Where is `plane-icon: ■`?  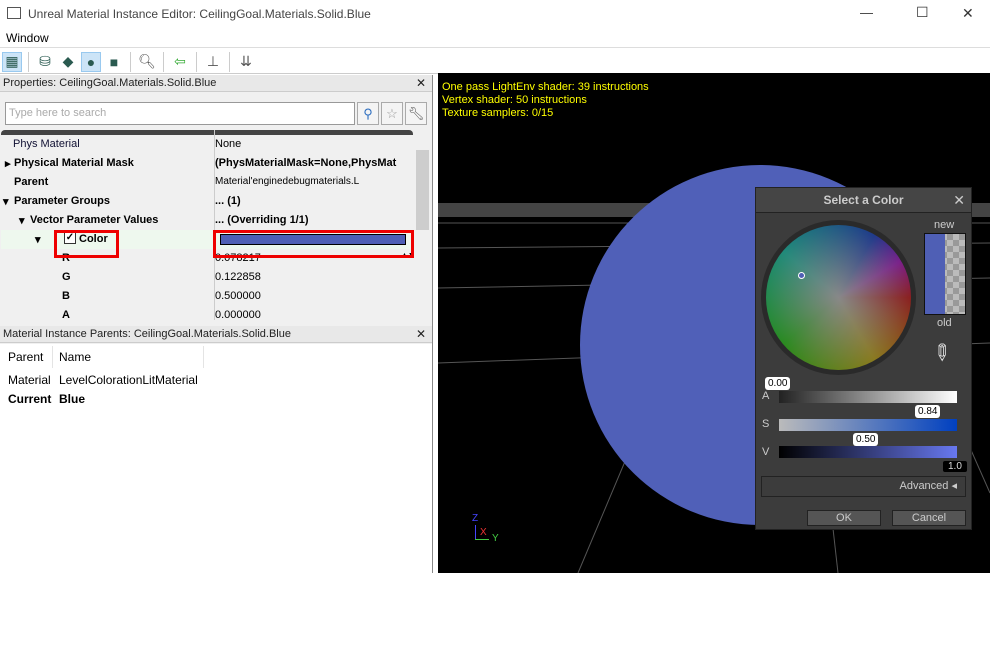
plane-icon: ■ is located at coordinates (114, 62).